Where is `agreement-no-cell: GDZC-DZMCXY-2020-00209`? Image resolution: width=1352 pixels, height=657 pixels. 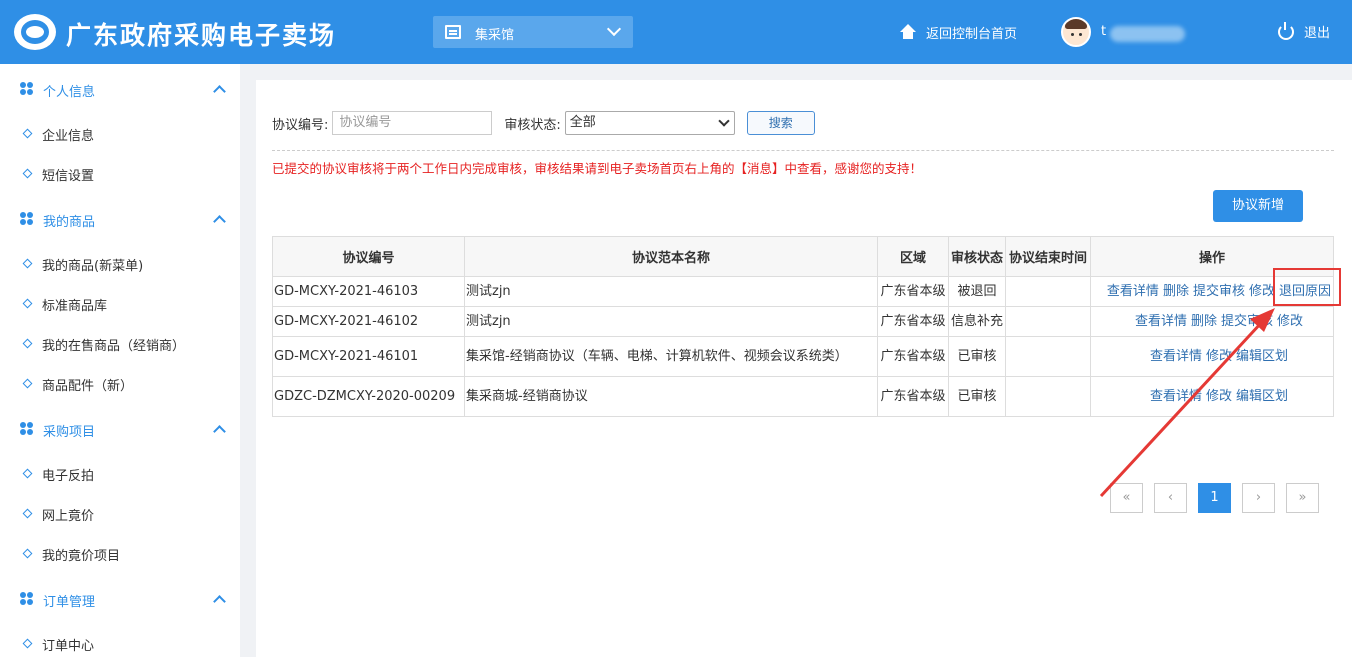 agreement-no-cell: GDZC-DZMCXY-2020-00209 is located at coordinates (368, 396).